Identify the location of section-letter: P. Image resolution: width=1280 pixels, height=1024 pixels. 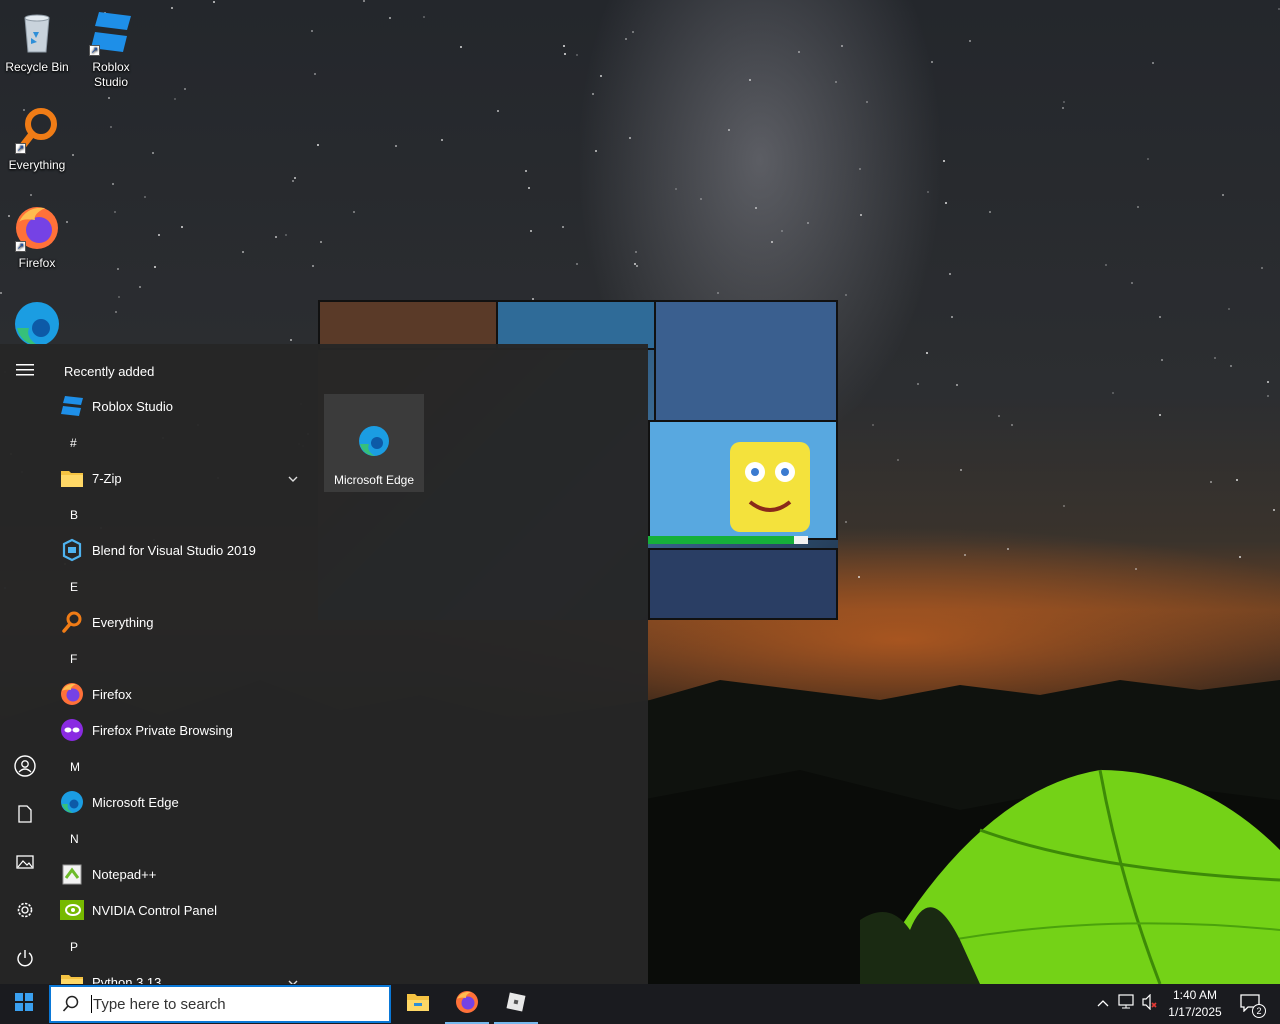
(74, 947).